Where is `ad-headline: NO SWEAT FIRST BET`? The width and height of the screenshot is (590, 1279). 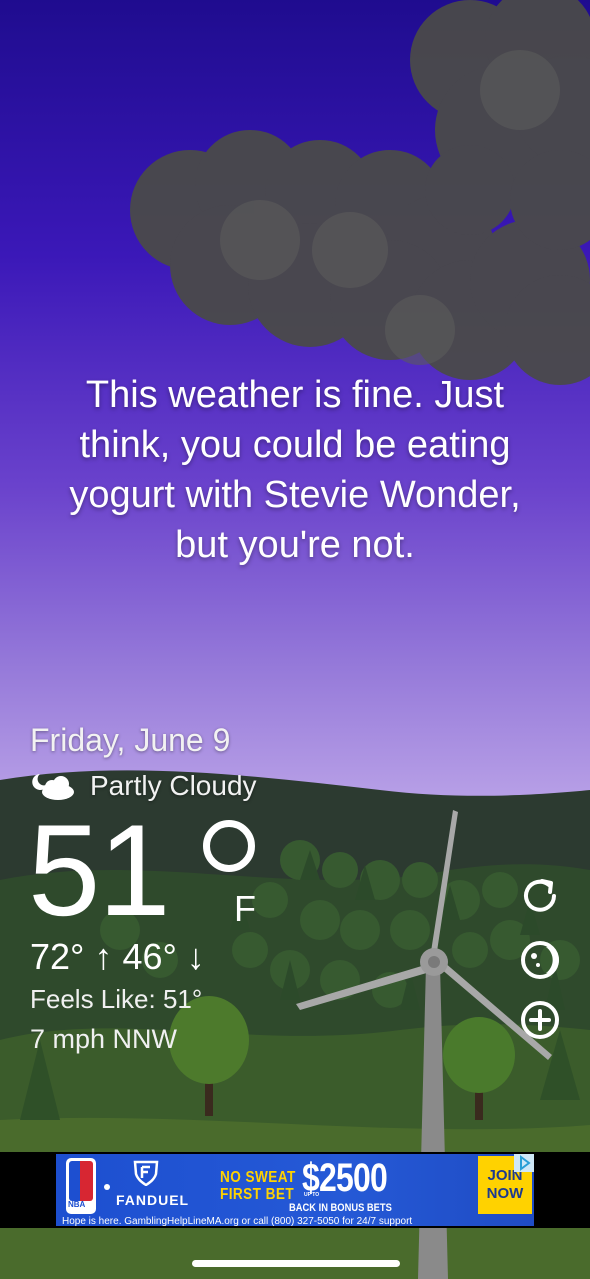 ad-headline: NO SWEAT FIRST BET is located at coordinates (258, 1186).